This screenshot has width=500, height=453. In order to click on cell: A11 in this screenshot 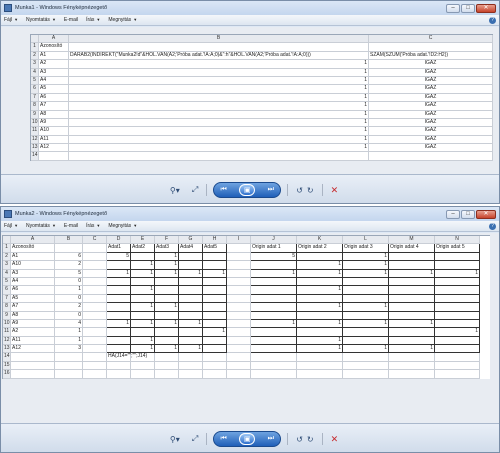, I will do `click(33, 341)`.